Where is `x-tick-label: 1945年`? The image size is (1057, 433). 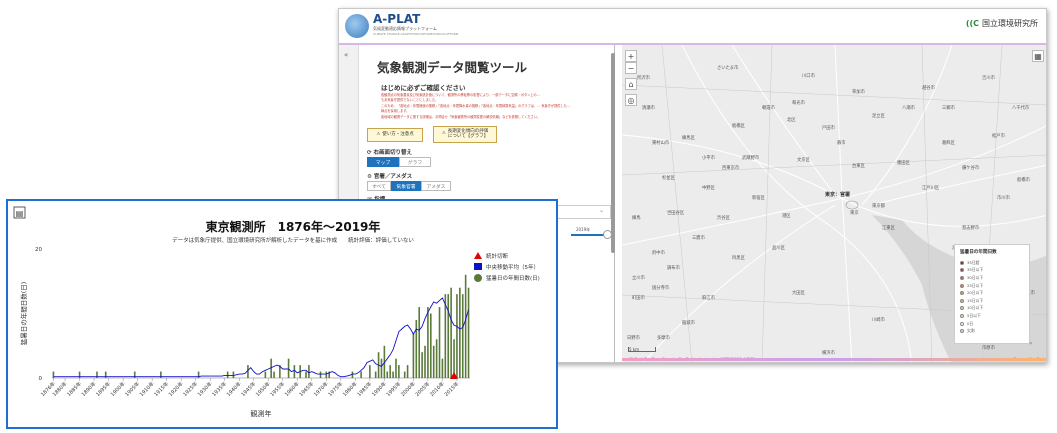 x-tick-label: 1945年 is located at coordinates (248, 388).